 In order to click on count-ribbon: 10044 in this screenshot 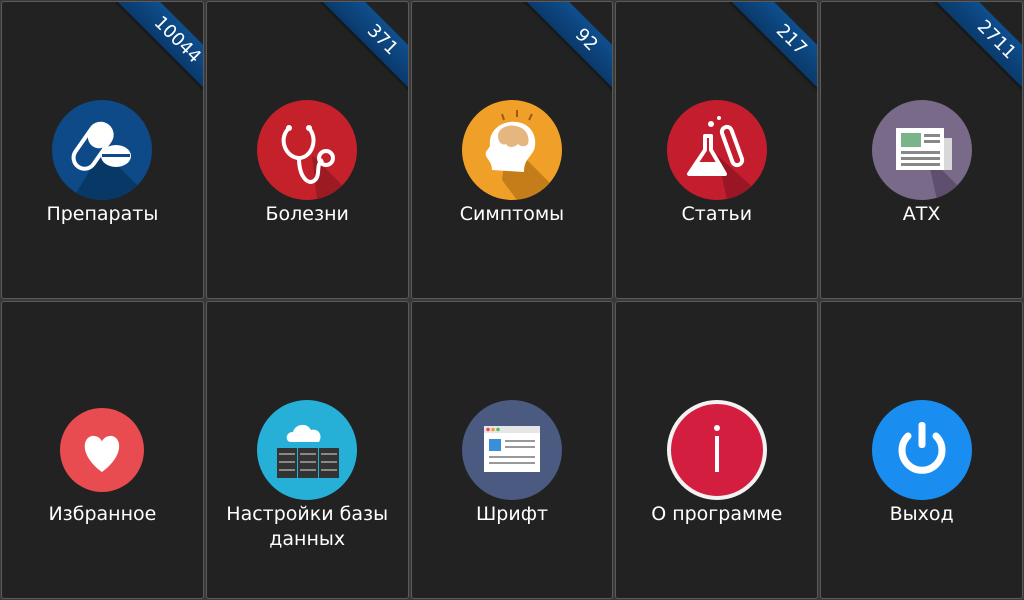, I will do `click(155, 50)`.